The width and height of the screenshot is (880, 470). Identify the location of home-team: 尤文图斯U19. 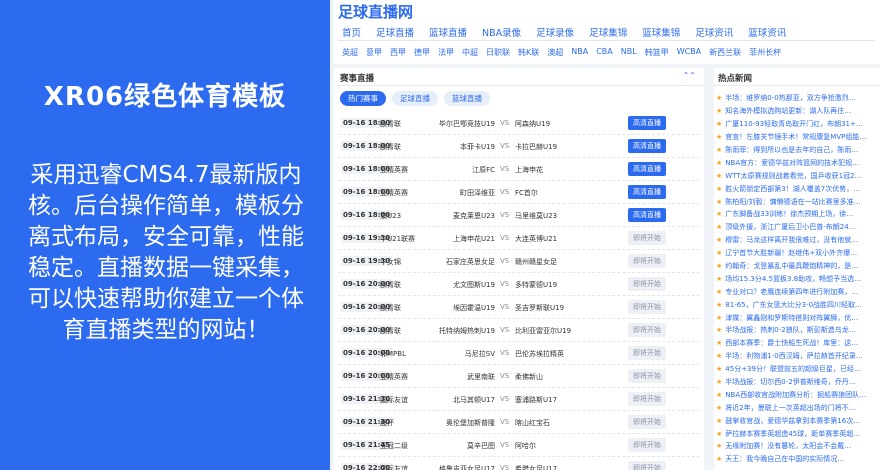
(461, 285).